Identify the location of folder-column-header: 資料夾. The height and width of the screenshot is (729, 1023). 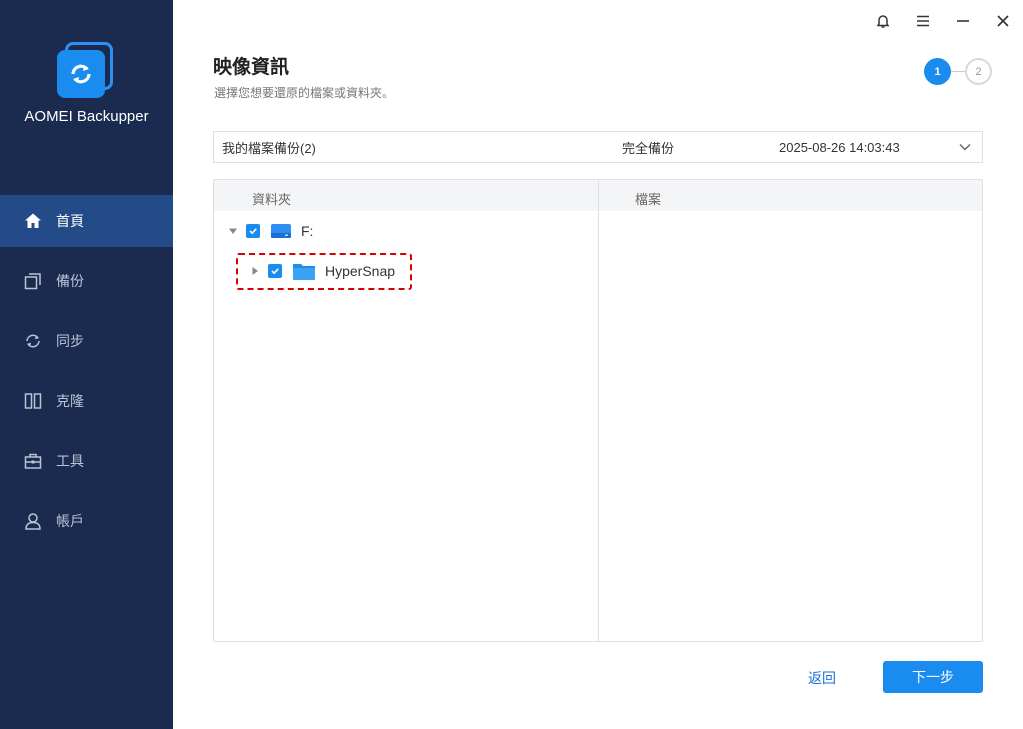
(272, 199).